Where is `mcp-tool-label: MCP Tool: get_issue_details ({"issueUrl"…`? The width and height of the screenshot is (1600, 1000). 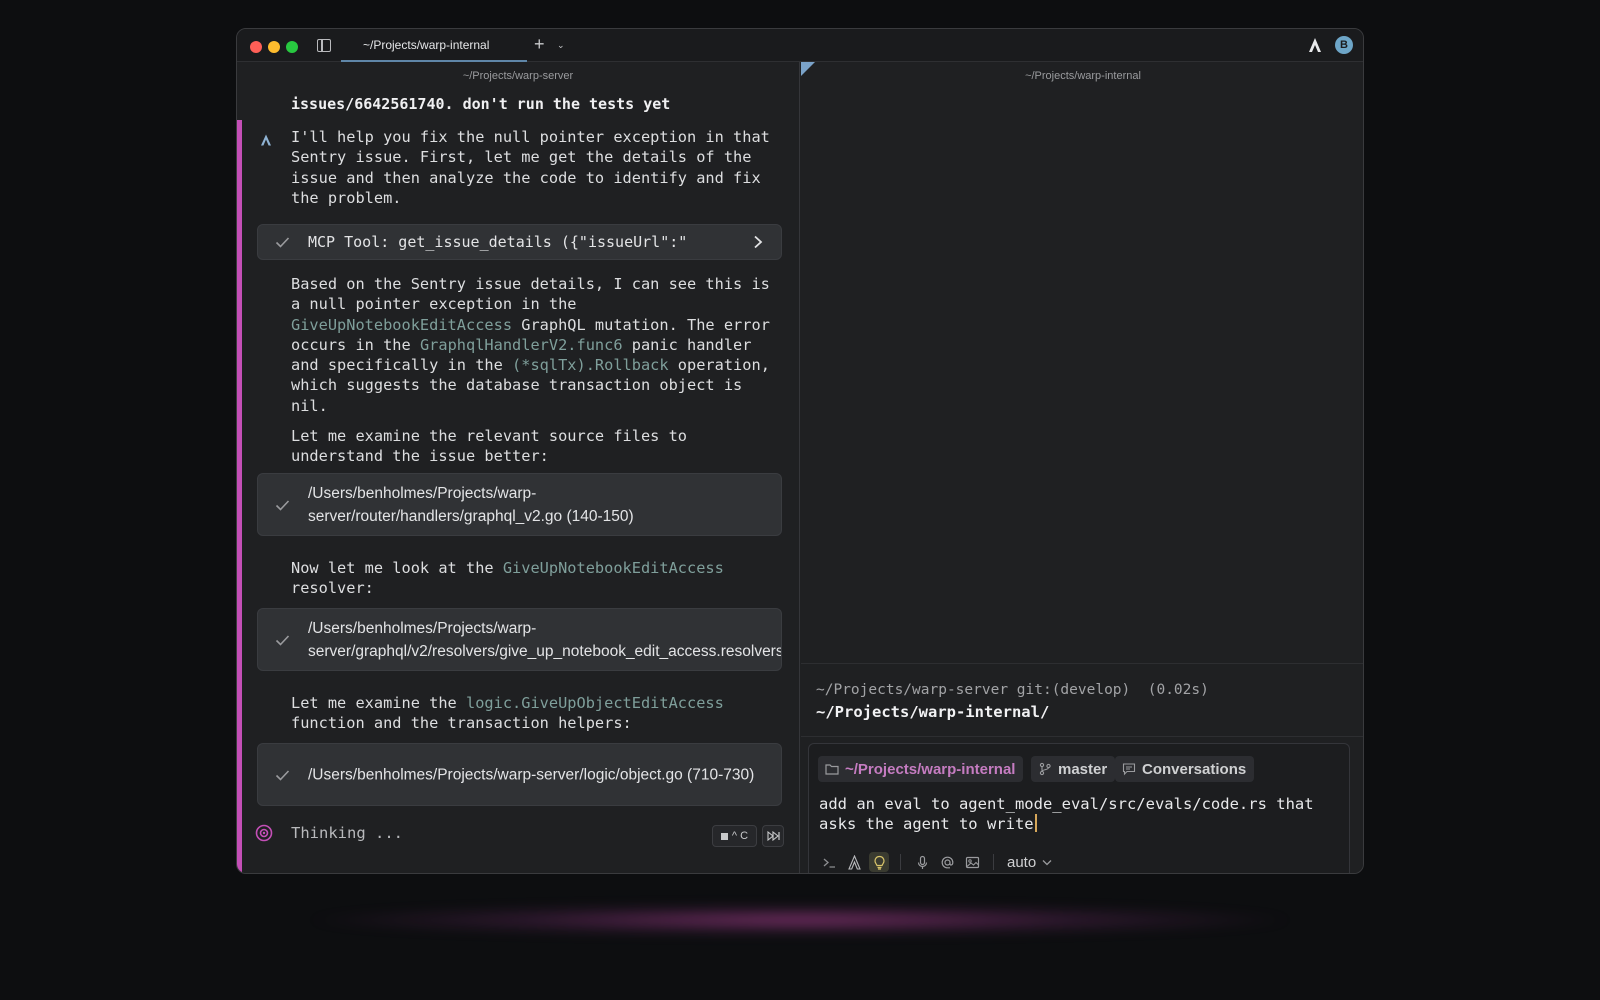 mcp-tool-label: MCP Tool: get_issue_details ({"issueUrl"… is located at coordinates (498, 242).